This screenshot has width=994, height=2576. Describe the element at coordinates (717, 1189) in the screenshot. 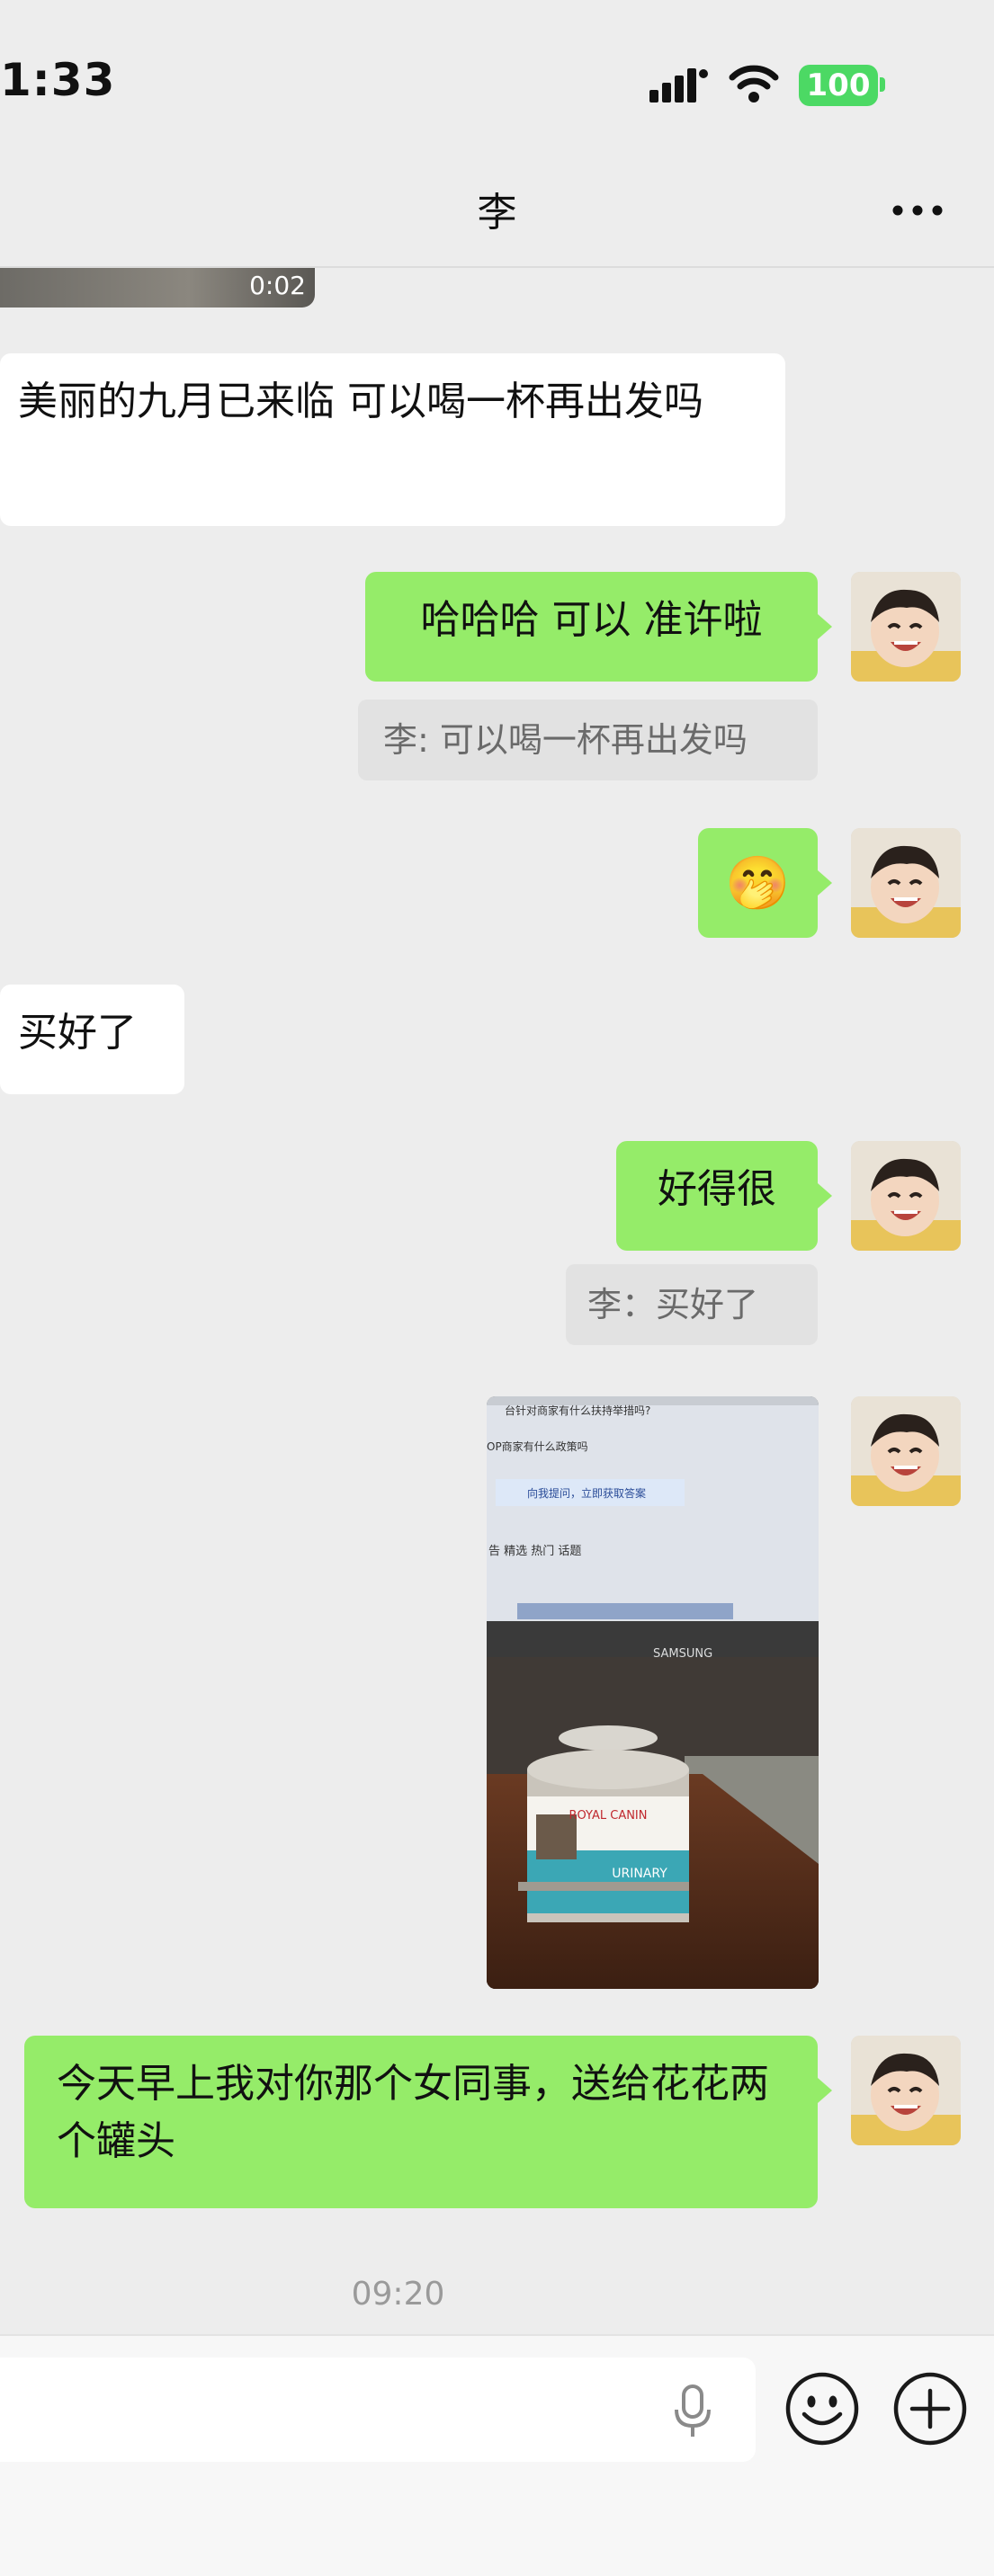

I see `message-text: 好得很` at that location.